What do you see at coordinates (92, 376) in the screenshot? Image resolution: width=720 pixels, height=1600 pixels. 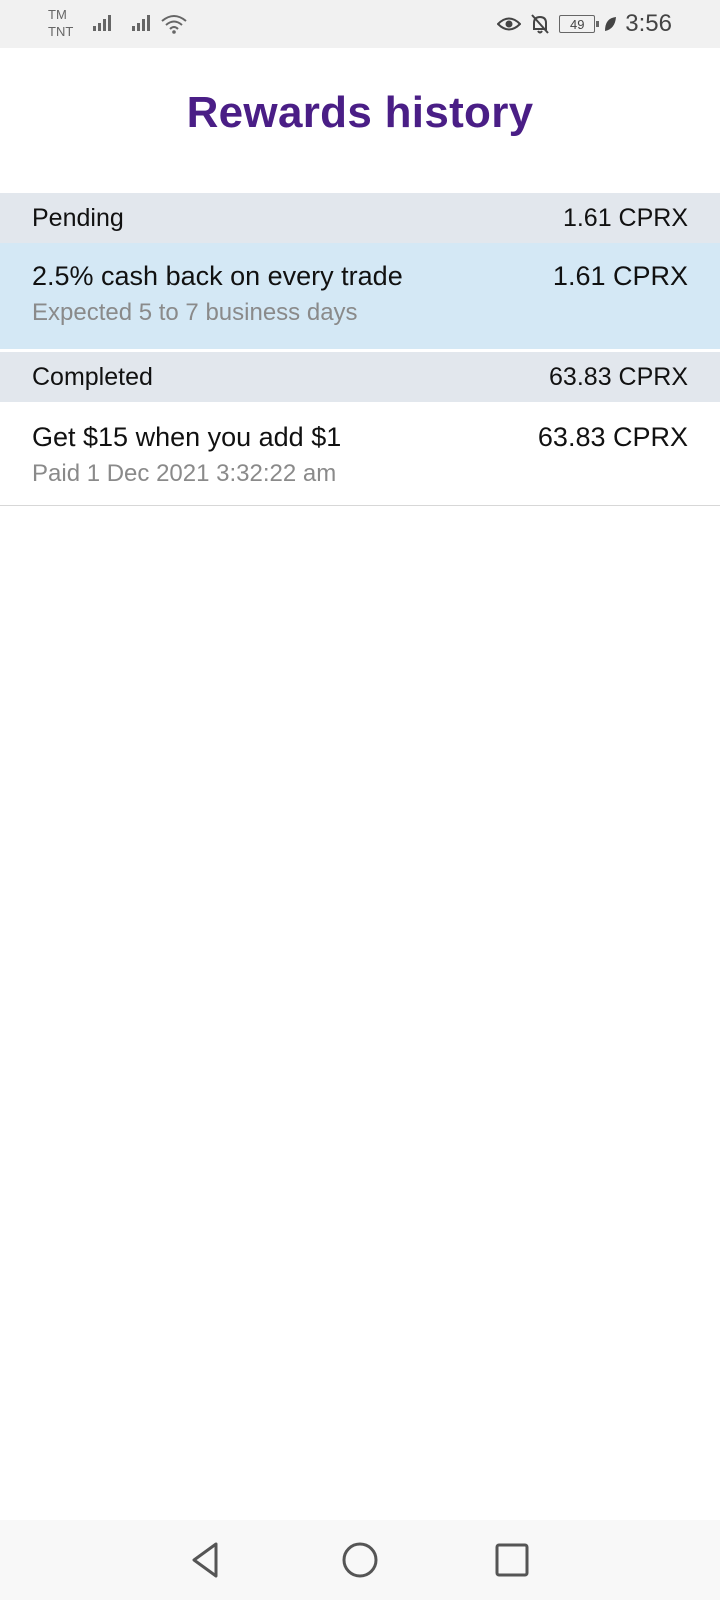 I see `completed-label: Completed` at bounding box center [92, 376].